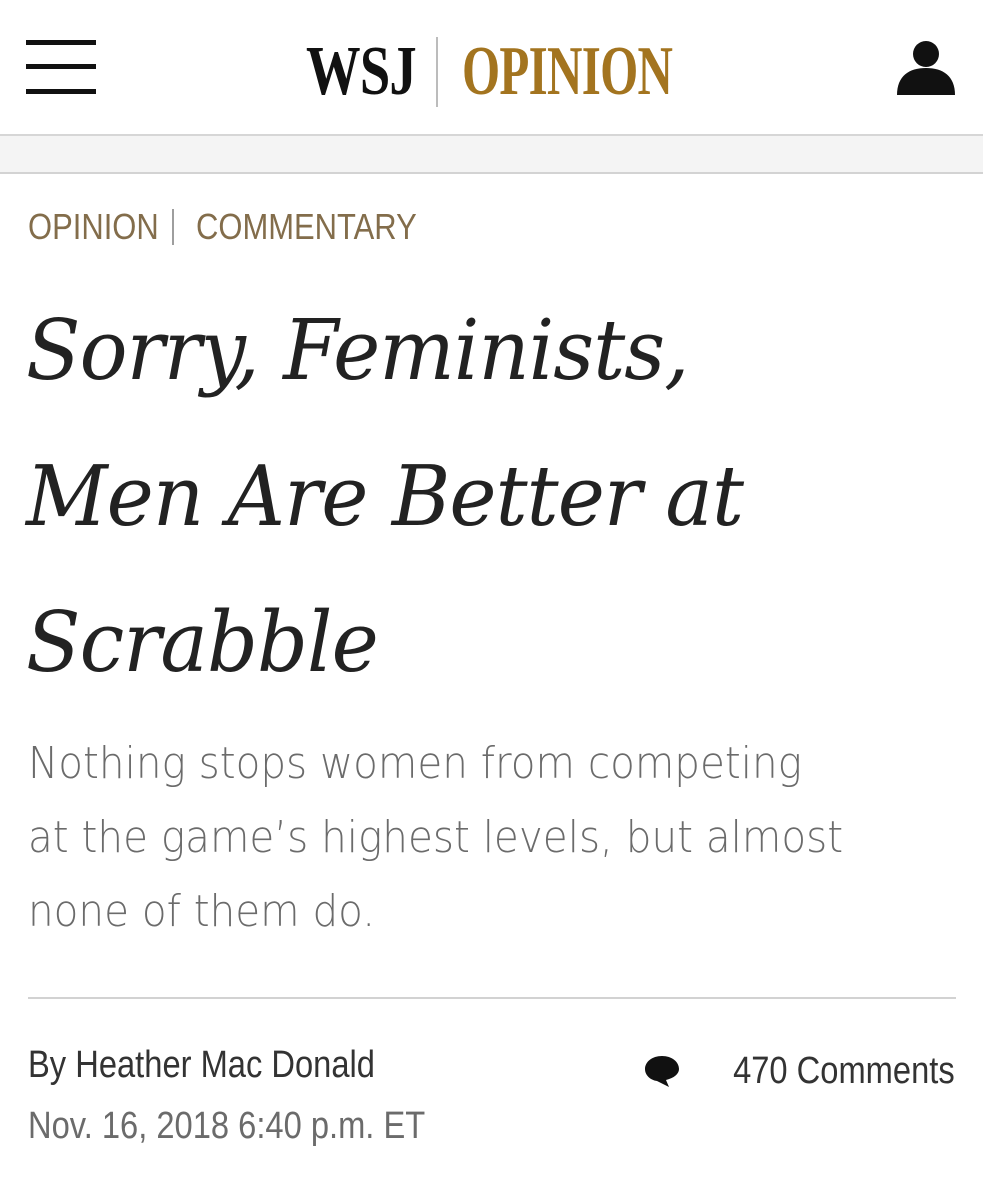 This screenshot has width=983, height=1200. Describe the element at coordinates (662, 1071) in the screenshot. I see `speech-bubble-icon` at that location.